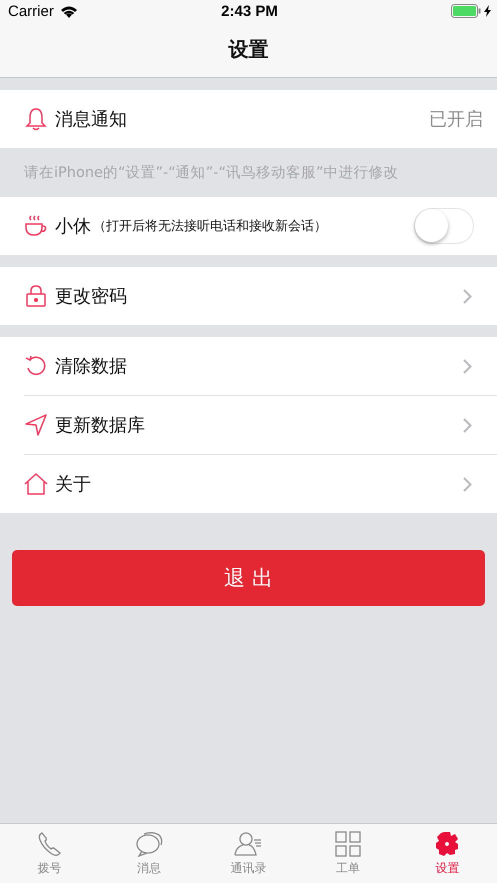  I want to click on row-label: 清除数据, so click(91, 366).